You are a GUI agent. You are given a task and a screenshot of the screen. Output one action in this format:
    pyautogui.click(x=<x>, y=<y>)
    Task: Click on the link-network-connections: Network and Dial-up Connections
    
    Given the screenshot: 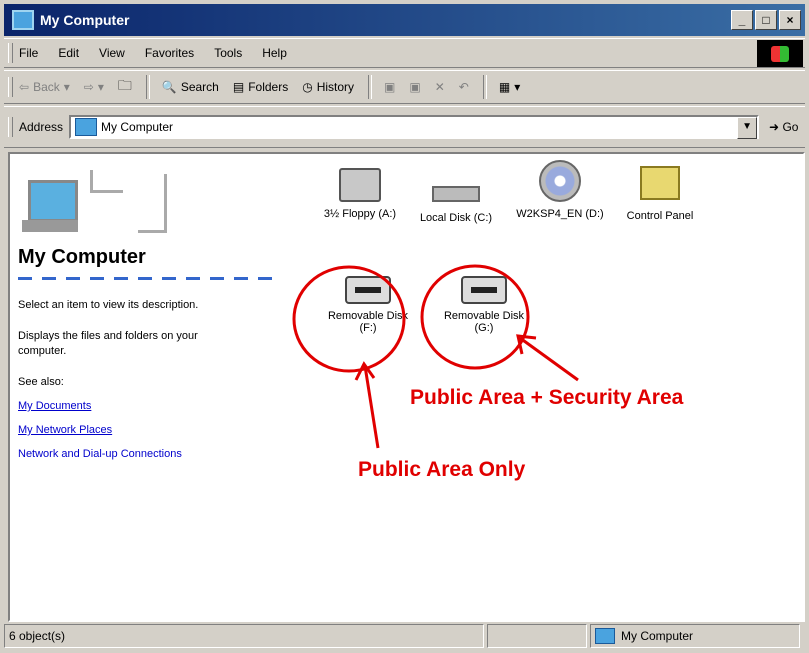 What is the action you would take?
    pyautogui.click(x=153, y=454)
    